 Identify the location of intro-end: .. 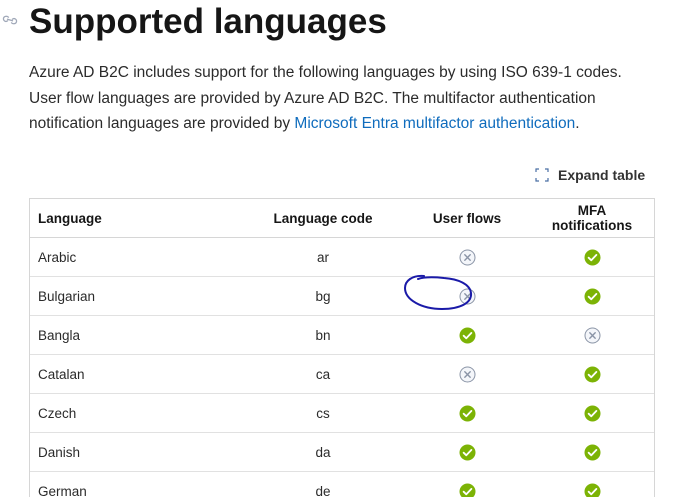
(577, 123).